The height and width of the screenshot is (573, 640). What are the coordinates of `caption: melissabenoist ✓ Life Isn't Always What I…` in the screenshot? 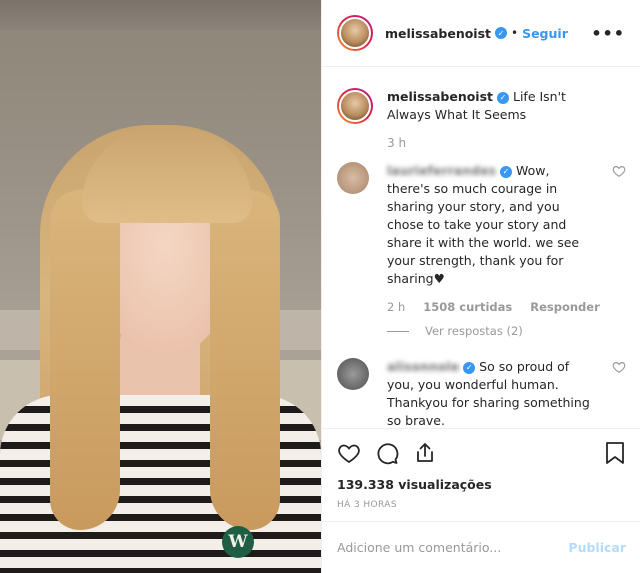 It's located at (481, 106).